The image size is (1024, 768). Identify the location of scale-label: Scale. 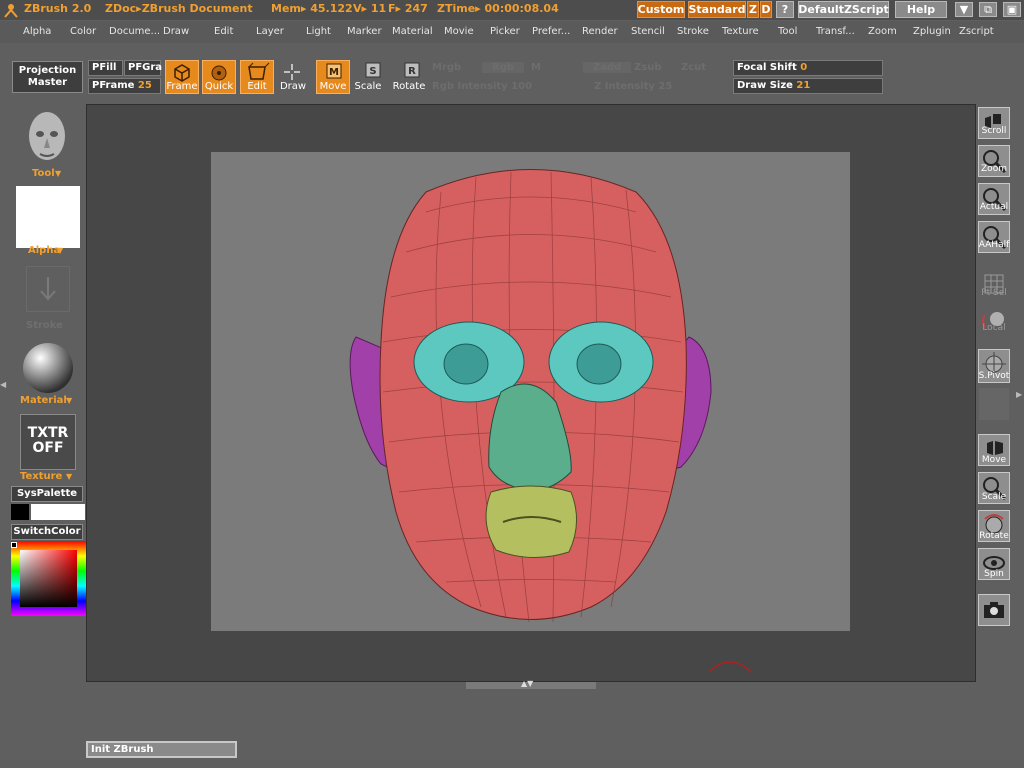
(368, 86).